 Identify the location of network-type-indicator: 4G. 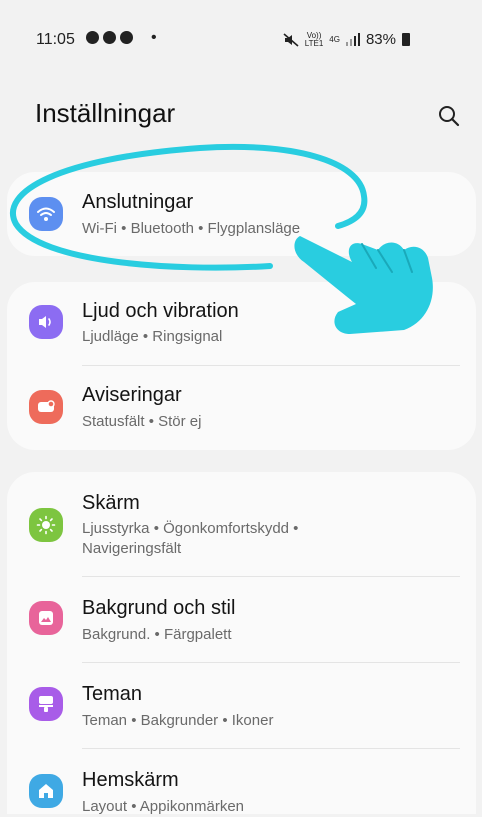
(334, 39).